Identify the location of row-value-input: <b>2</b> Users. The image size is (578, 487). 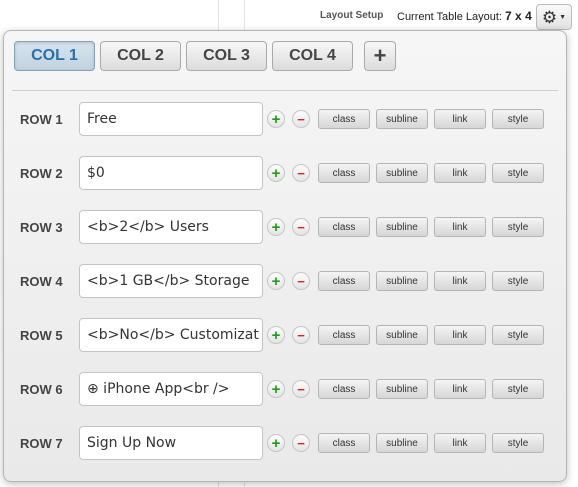
(171, 227).